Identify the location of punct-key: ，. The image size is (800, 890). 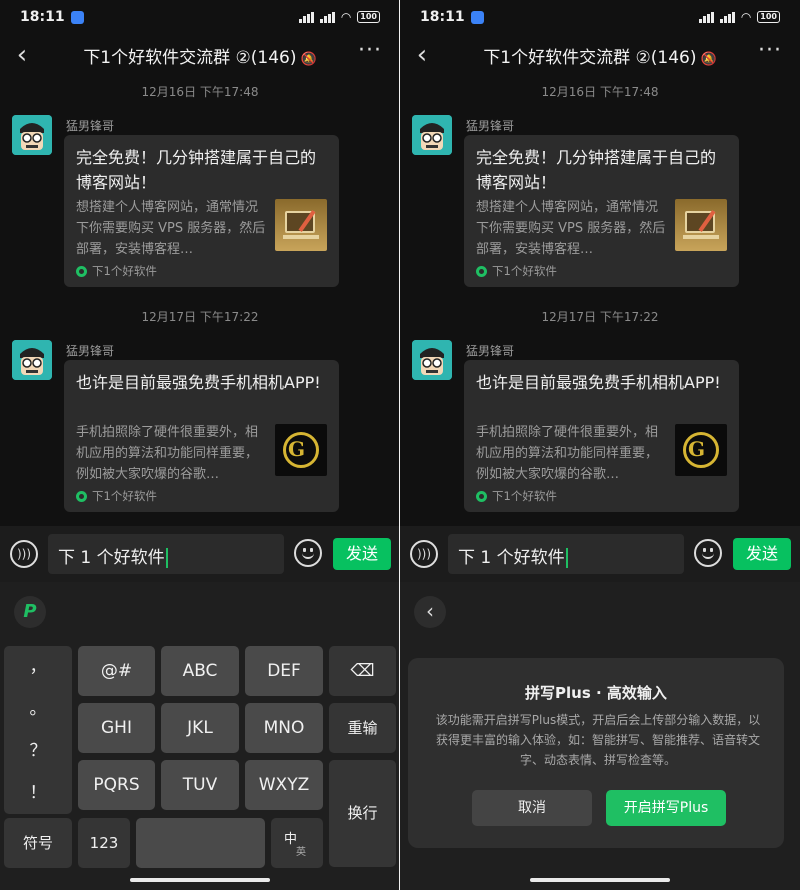
(38, 667).